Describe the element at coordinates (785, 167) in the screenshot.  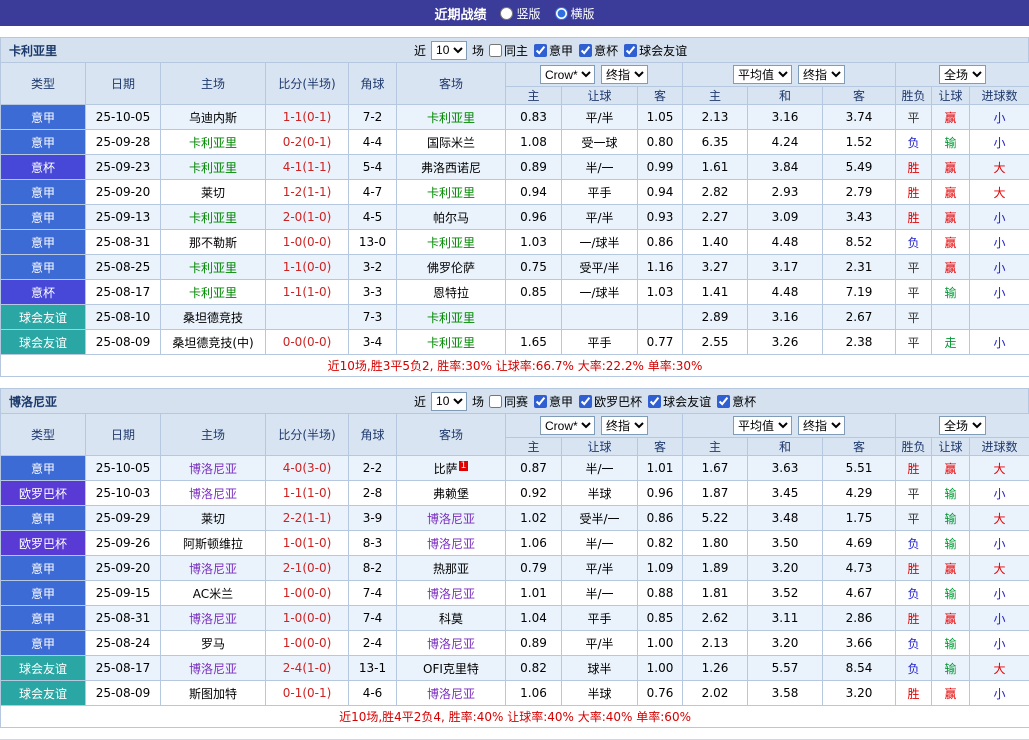
I see `euro-draw-odds: 3.84` at that location.